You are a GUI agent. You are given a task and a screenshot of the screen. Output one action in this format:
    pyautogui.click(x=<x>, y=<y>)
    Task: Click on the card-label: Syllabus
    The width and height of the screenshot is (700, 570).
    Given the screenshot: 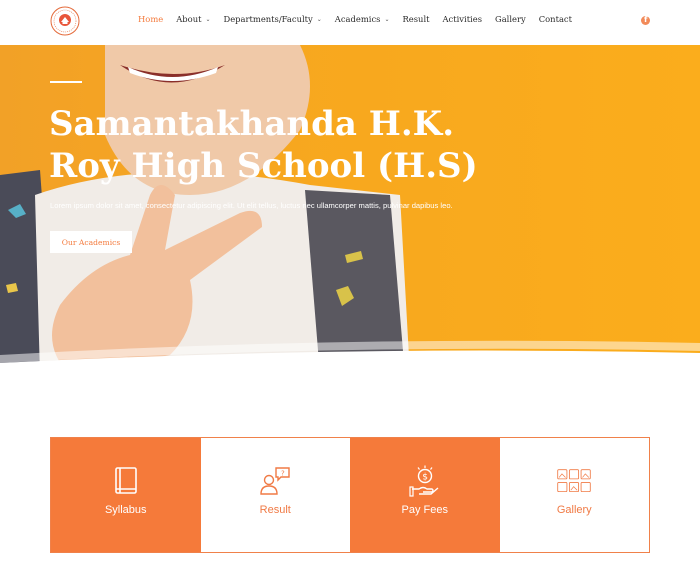 What is the action you would take?
    pyautogui.click(x=125, y=510)
    